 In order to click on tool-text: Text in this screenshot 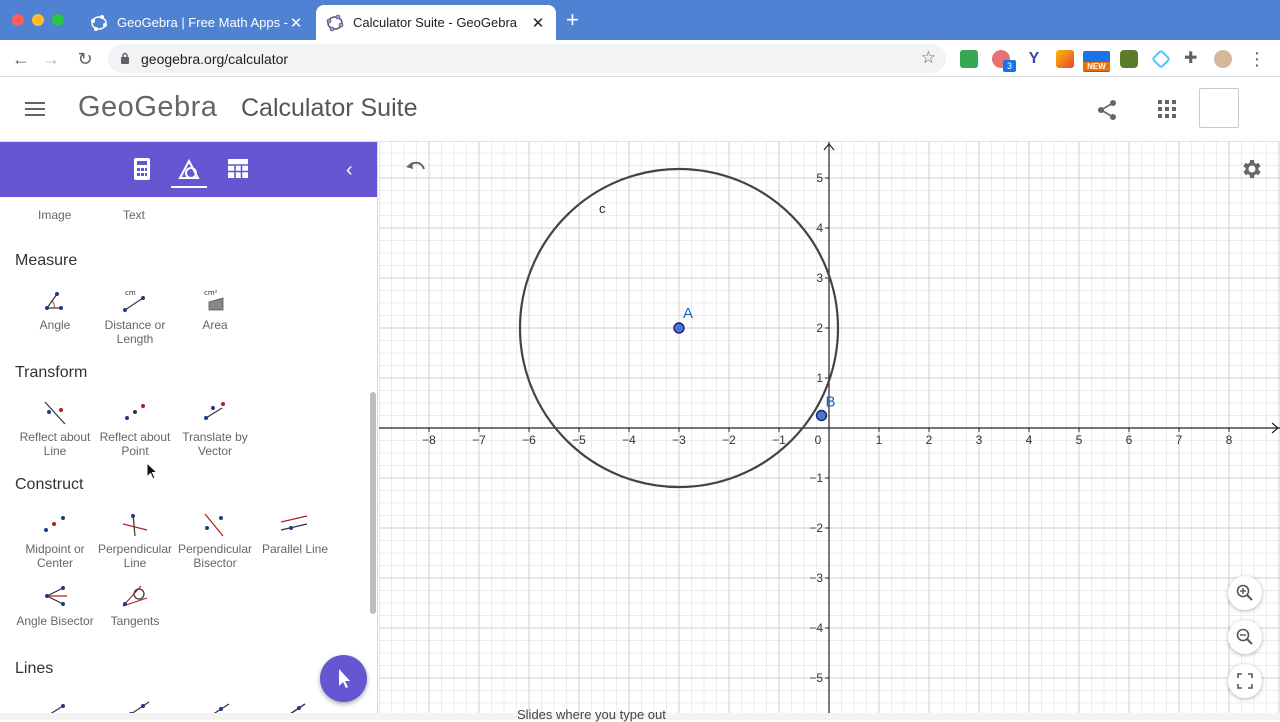, I will do `click(134, 215)`.